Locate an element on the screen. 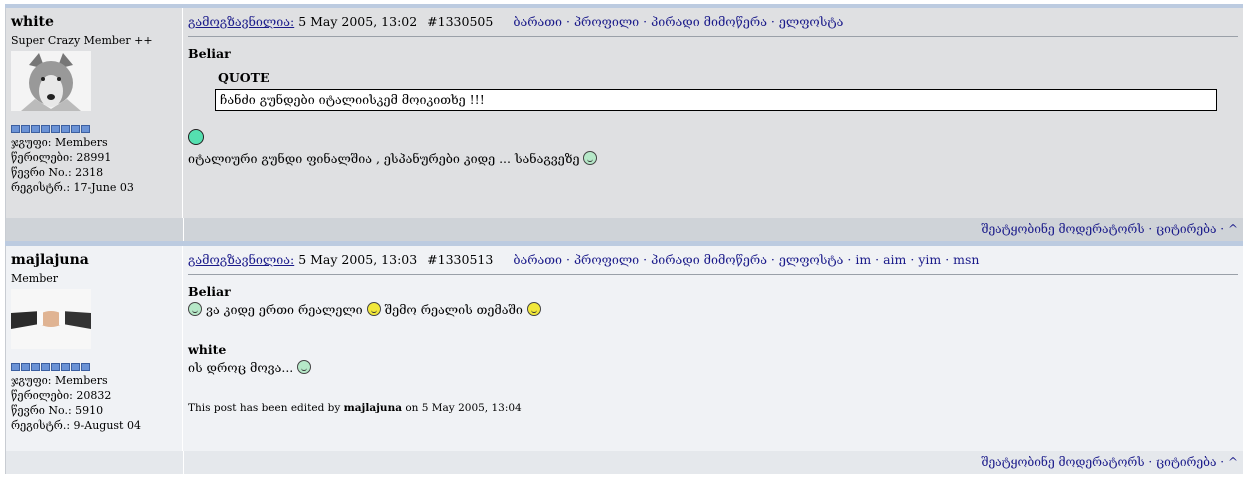  quote-text-a: ვა კიდე ერთი რეალელი is located at coordinates (284, 309).